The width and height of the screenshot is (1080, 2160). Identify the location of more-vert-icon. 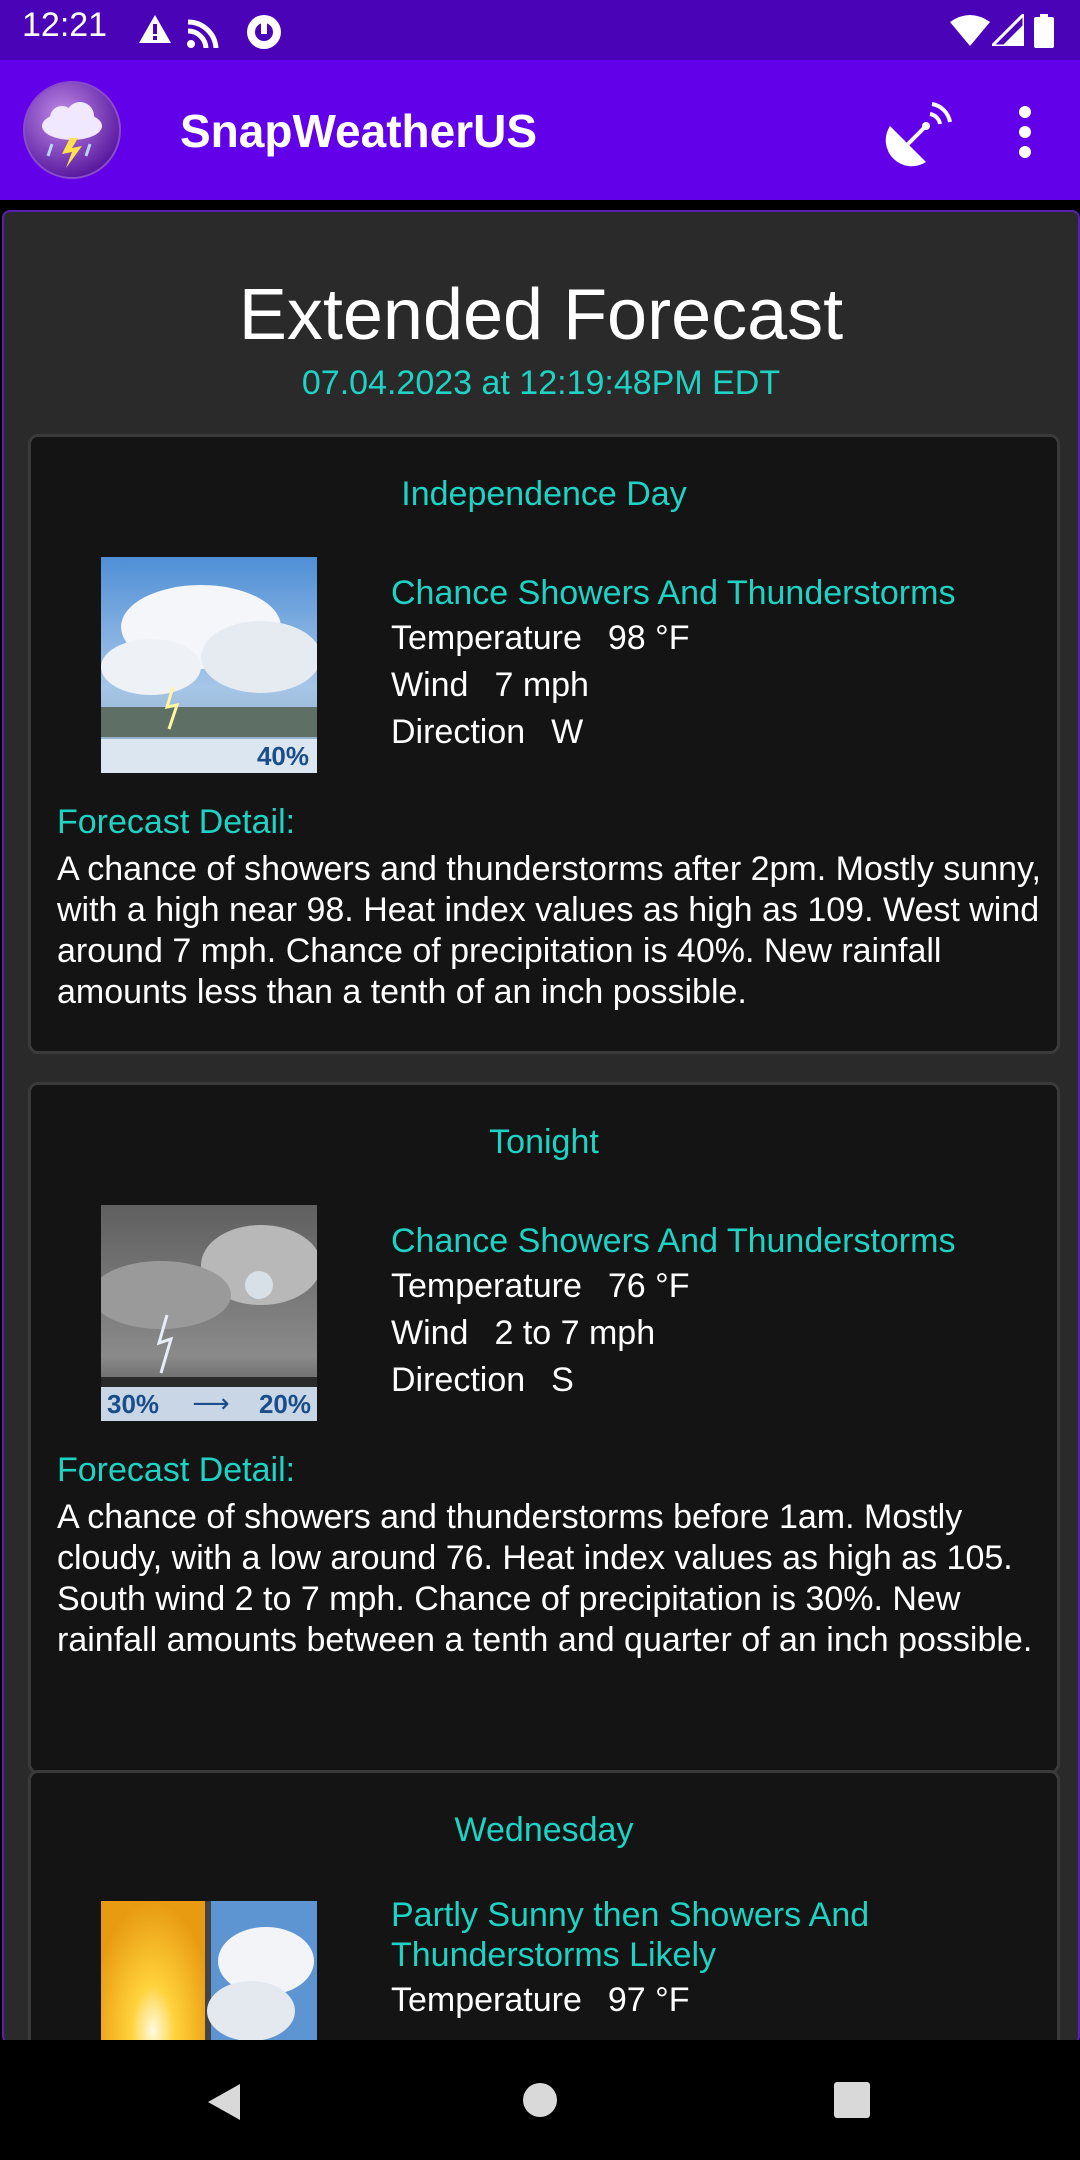
(1025, 132).